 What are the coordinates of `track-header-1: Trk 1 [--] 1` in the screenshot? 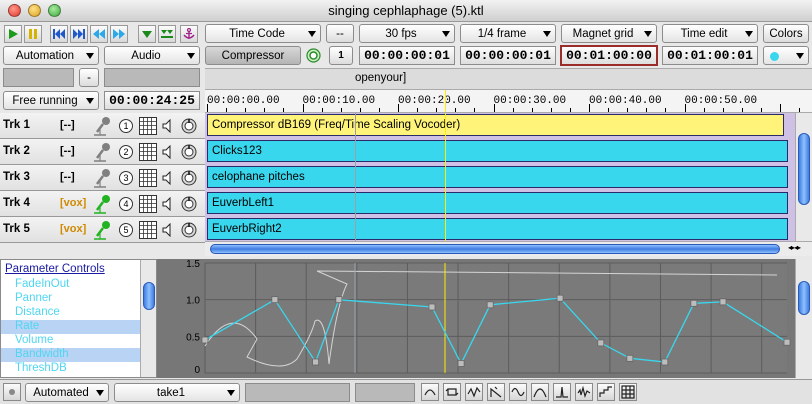 It's located at (102, 126).